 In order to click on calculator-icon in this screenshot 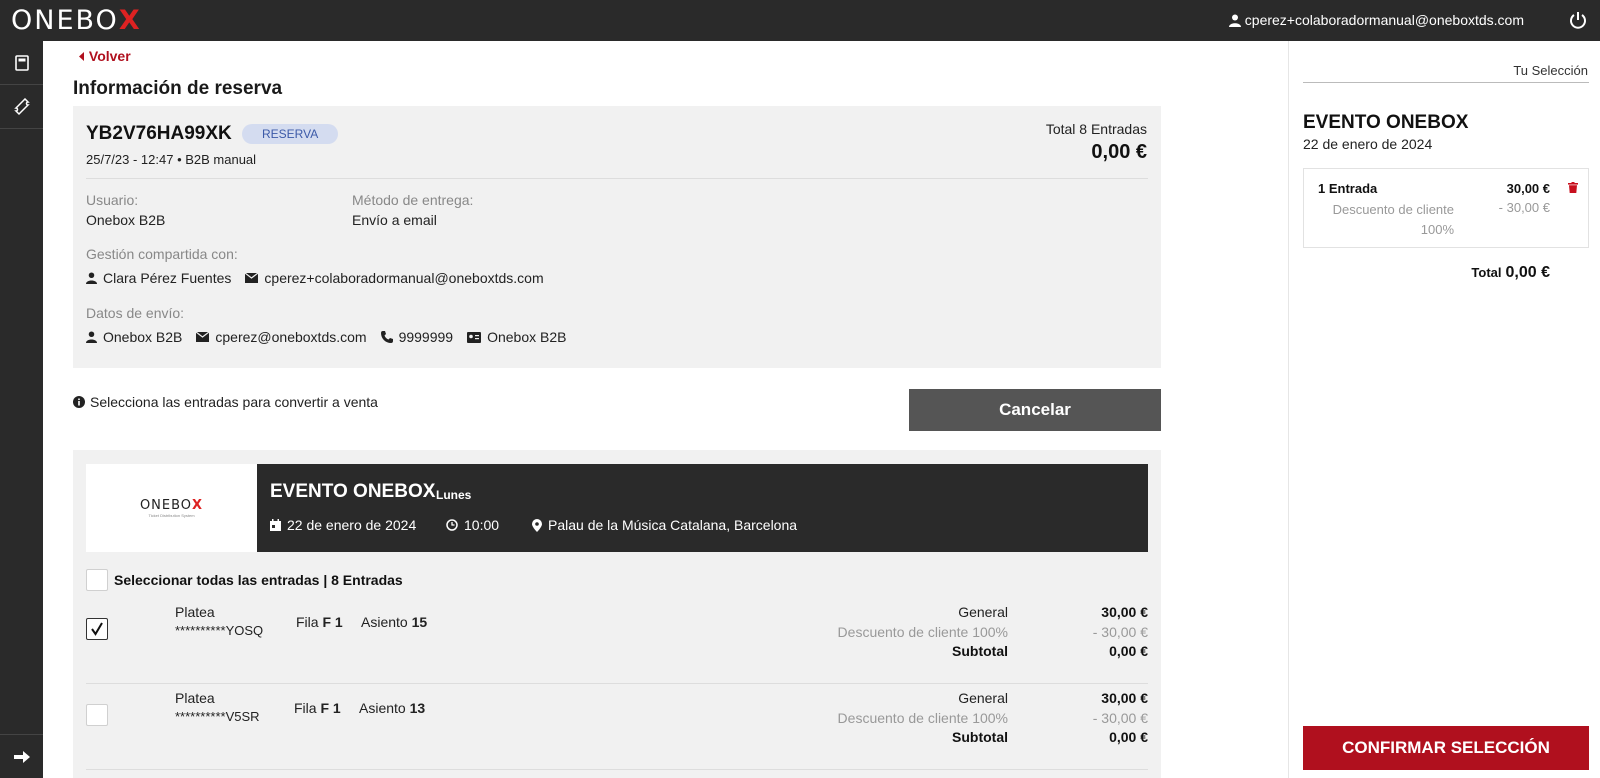, I will do `click(21, 62)`.